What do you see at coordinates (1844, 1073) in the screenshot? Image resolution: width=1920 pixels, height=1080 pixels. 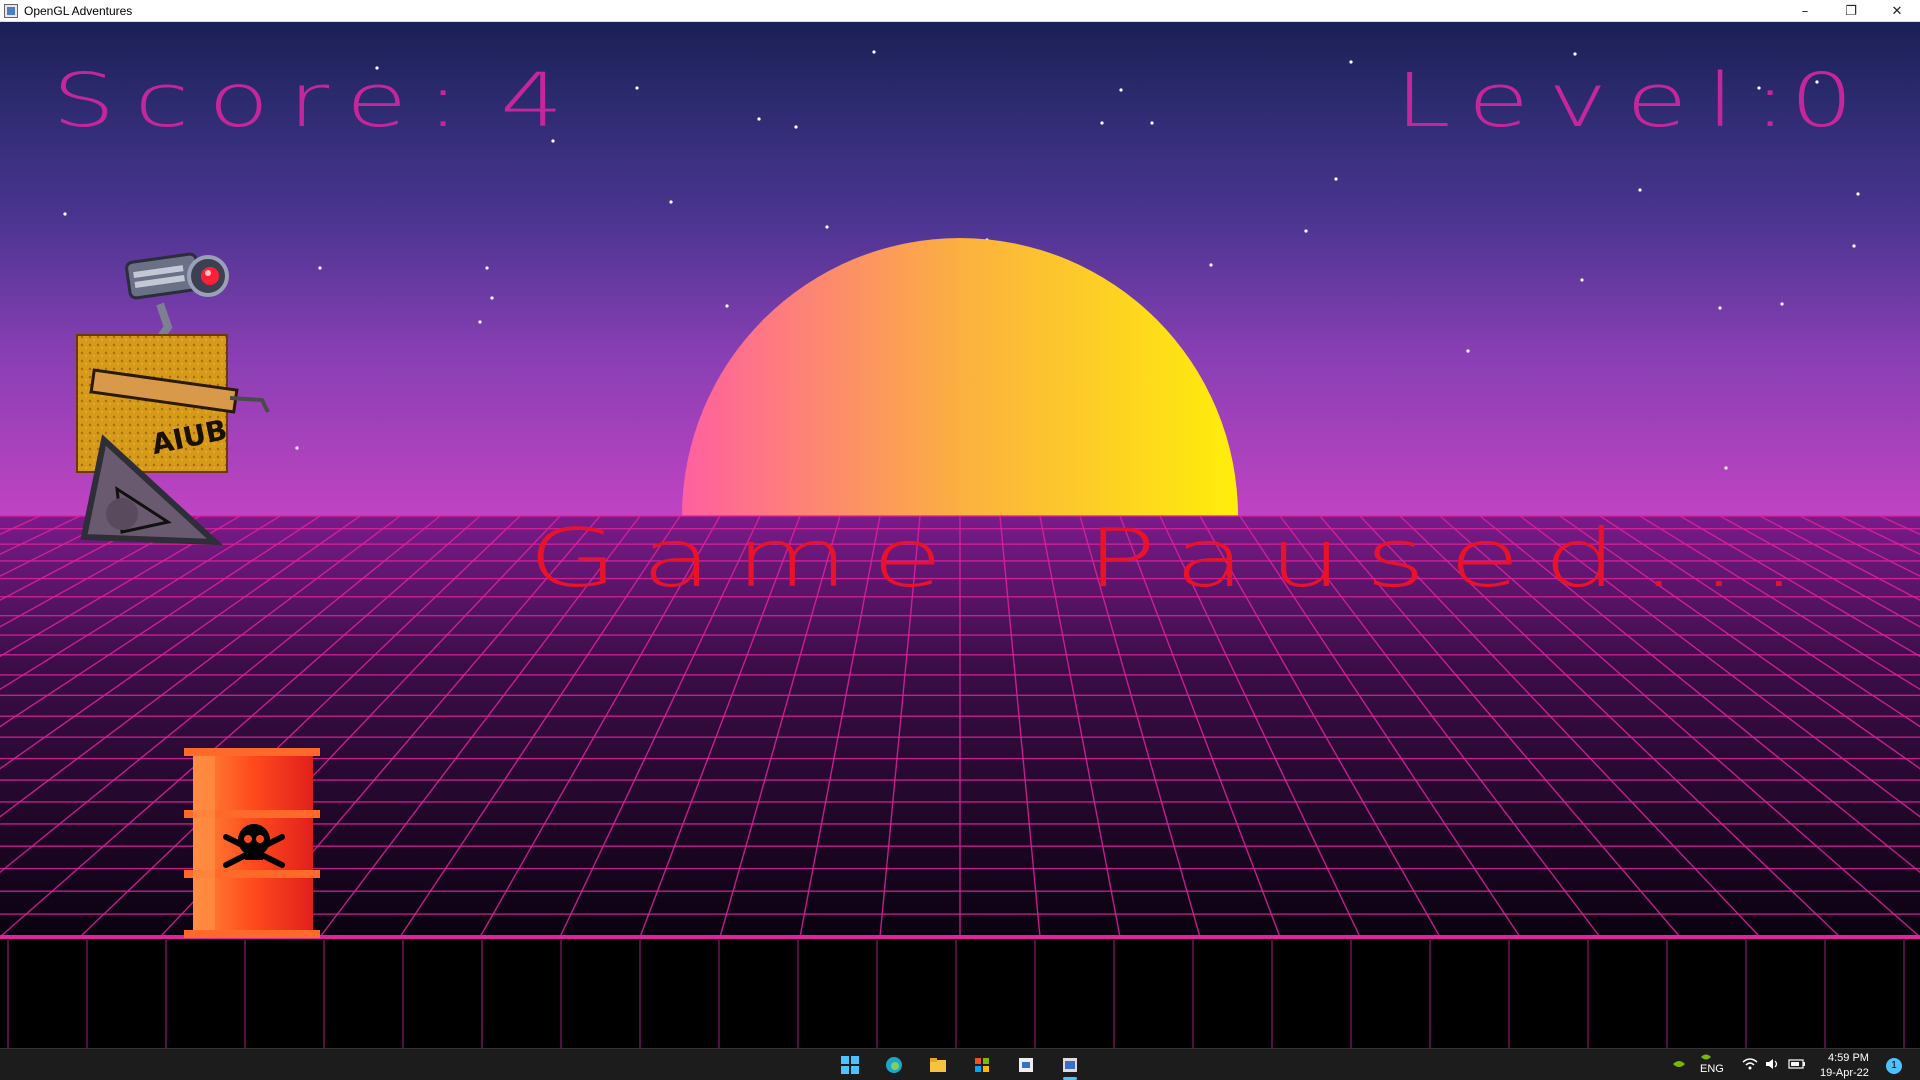 I see `clock-date: 19-Apr-22` at bounding box center [1844, 1073].